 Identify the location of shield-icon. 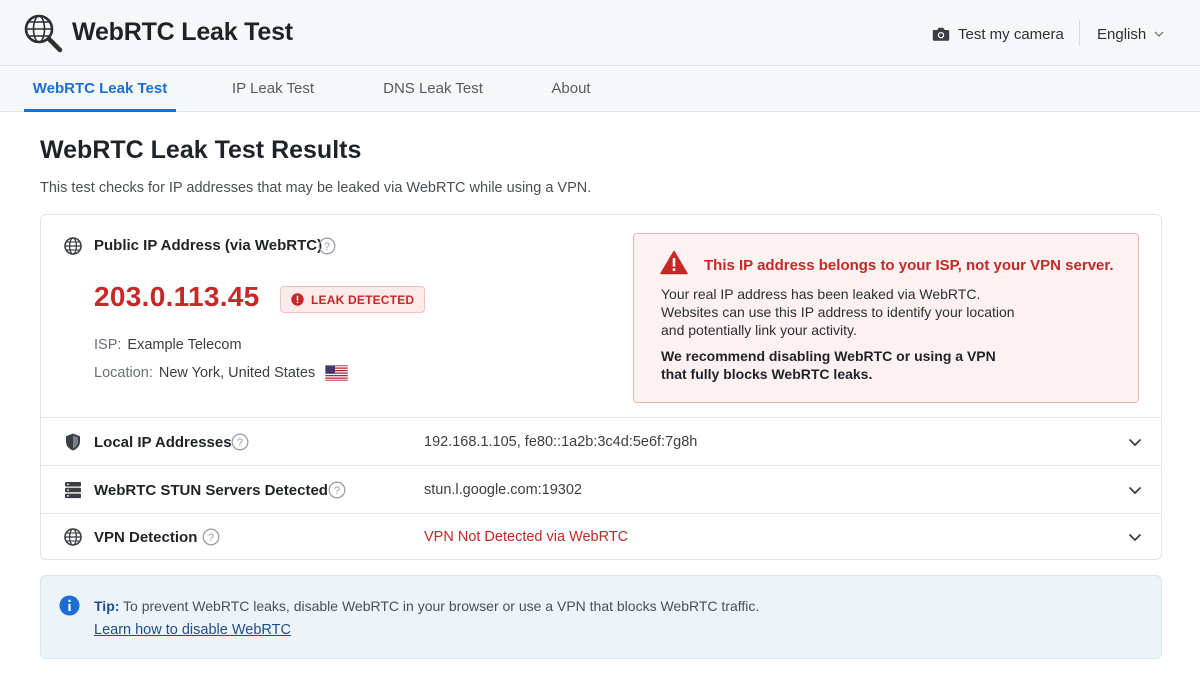
(73, 442).